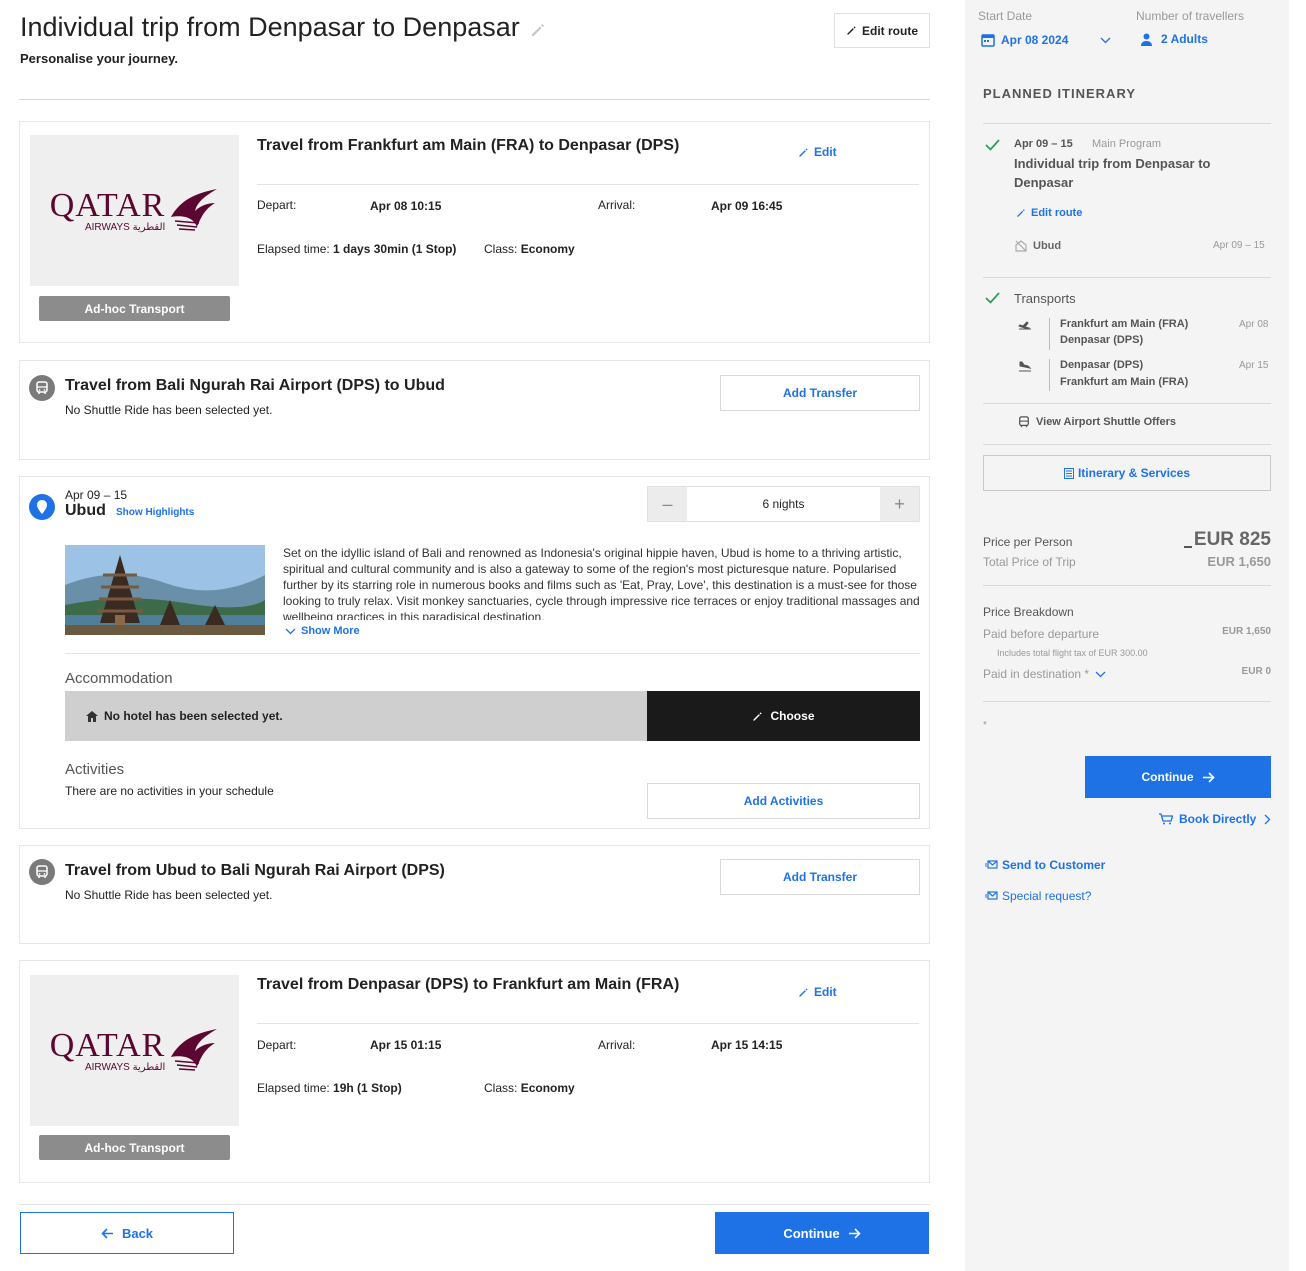 This screenshot has width=1306, height=1271. I want to click on elapsed-time: Elapsed time: 1 days 30min (1 Stop), so click(357, 249).